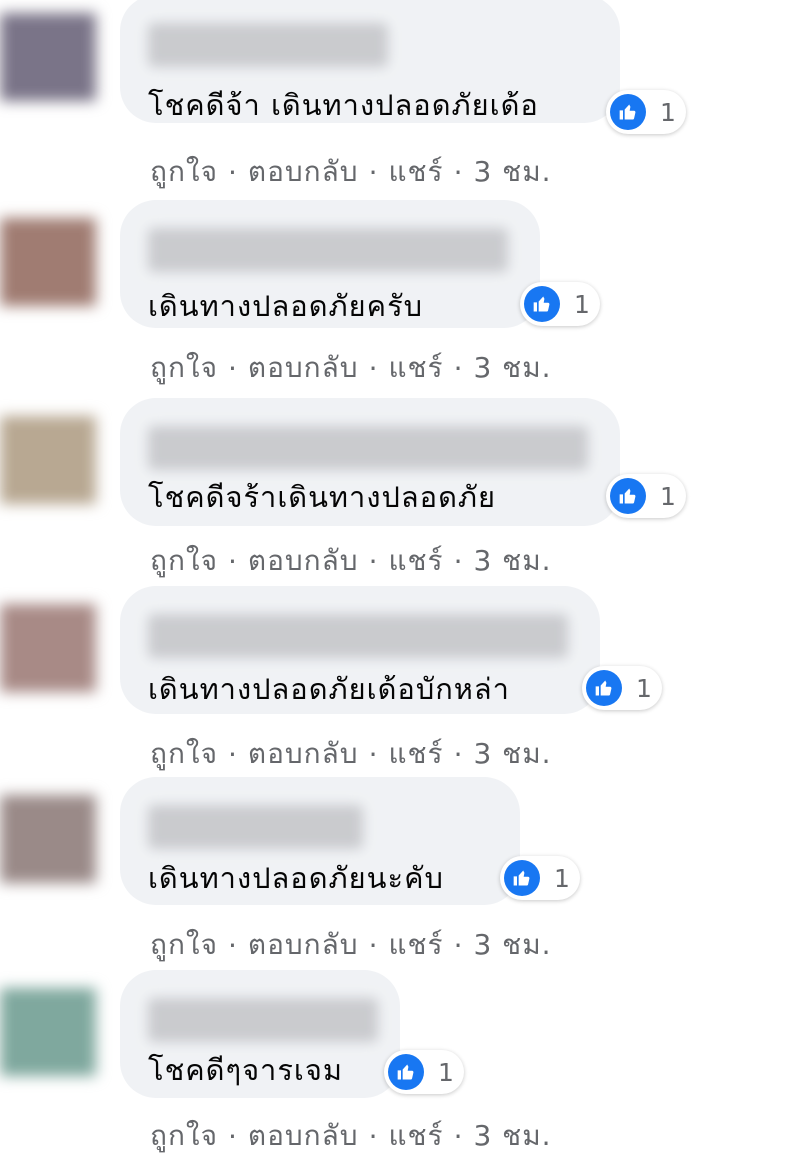 This screenshot has height=1165, width=800. What do you see at coordinates (343, 105) in the screenshot?
I see `comment-text: โชคดีจ้า เดินทางปลอดภัยเด้อ` at bounding box center [343, 105].